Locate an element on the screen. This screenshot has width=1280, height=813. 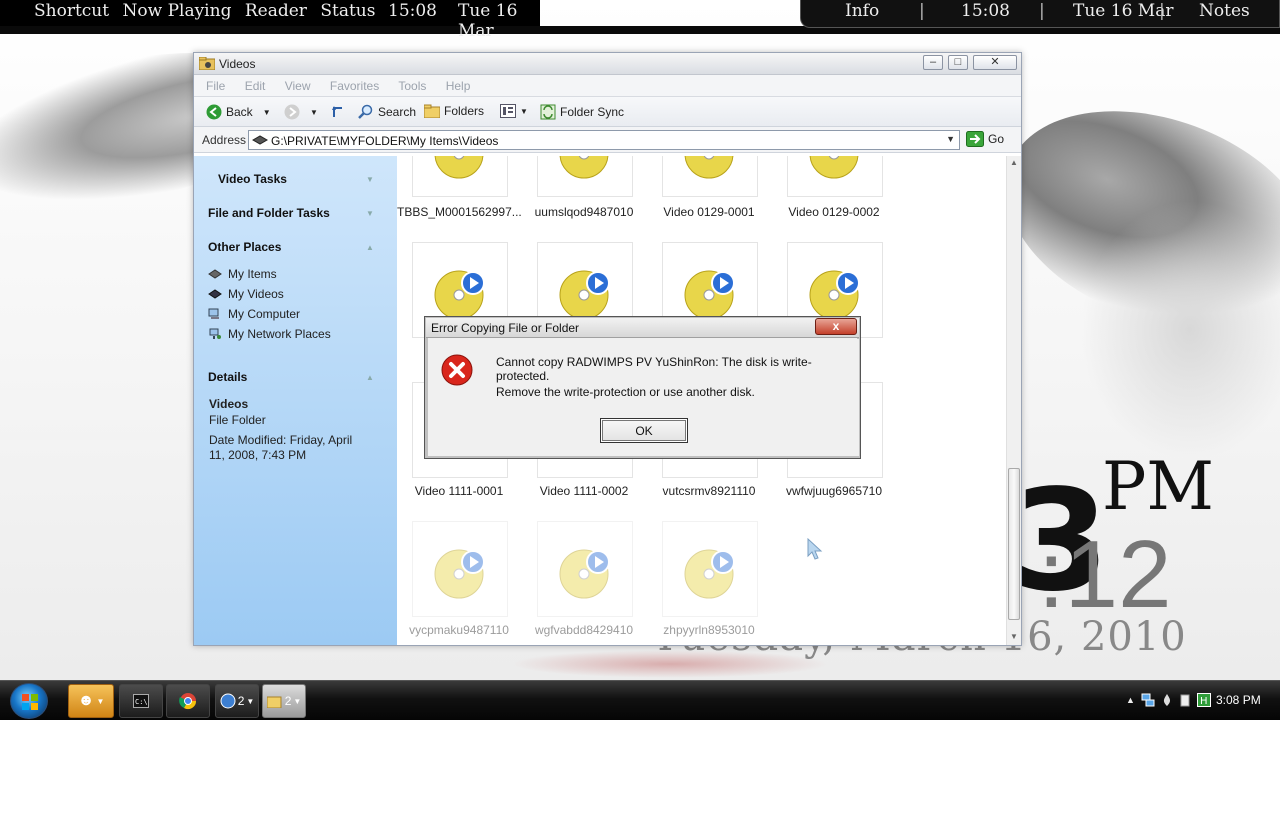
drive-icon is located at coordinates (260, 140).